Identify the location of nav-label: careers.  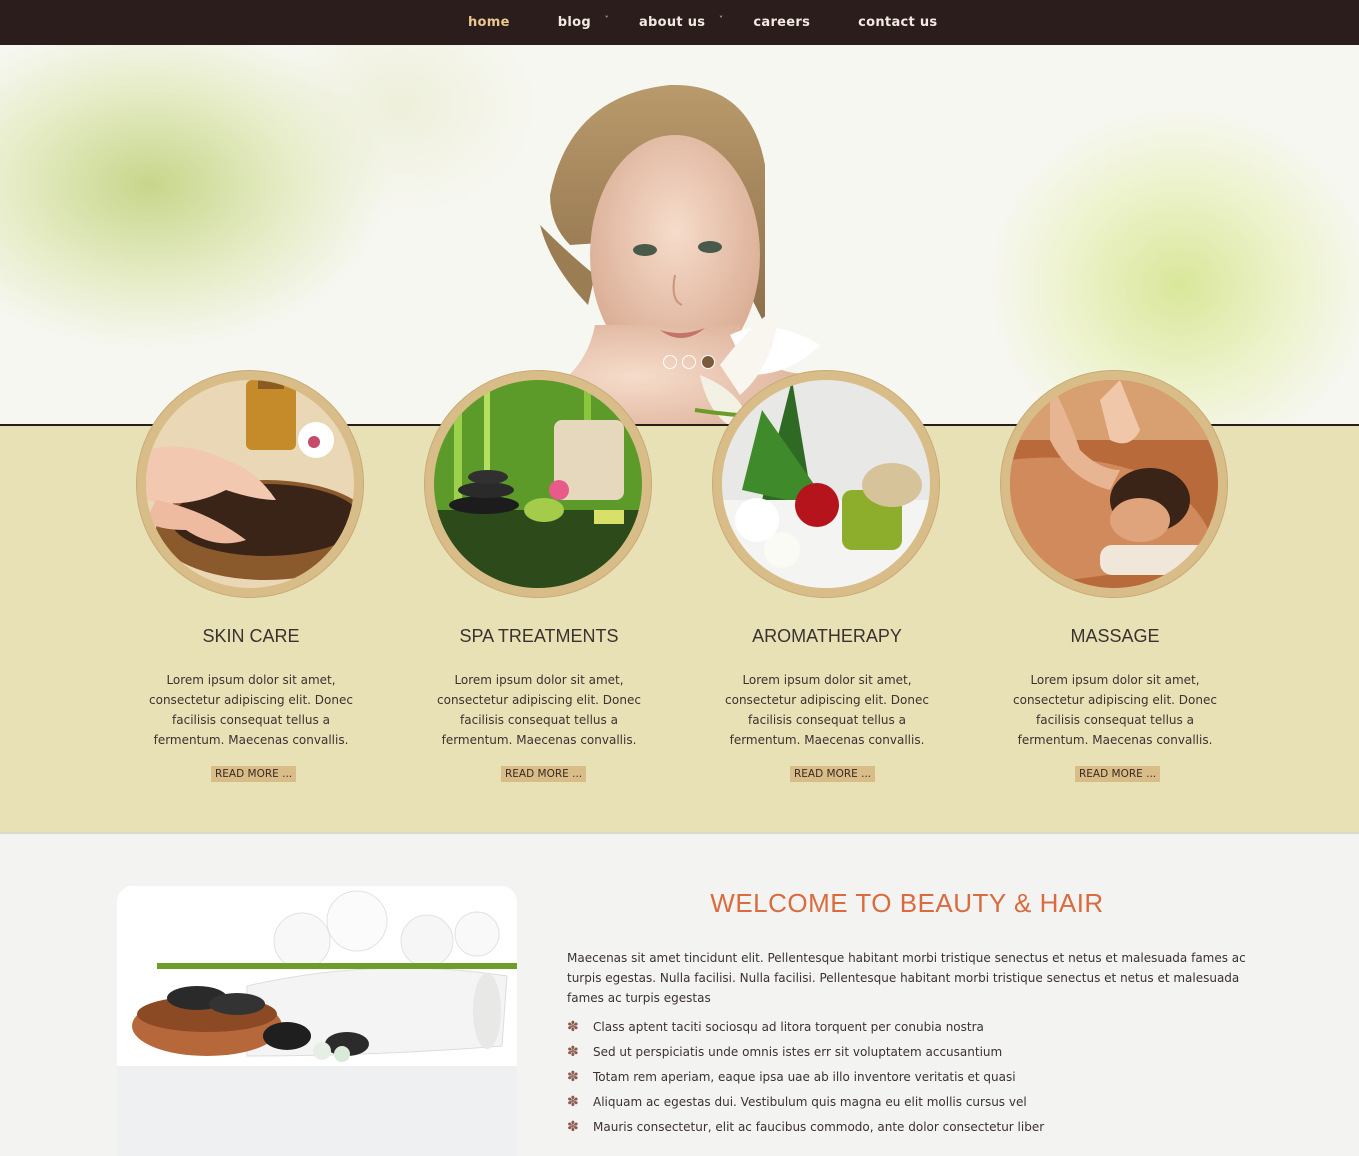
(782, 22).